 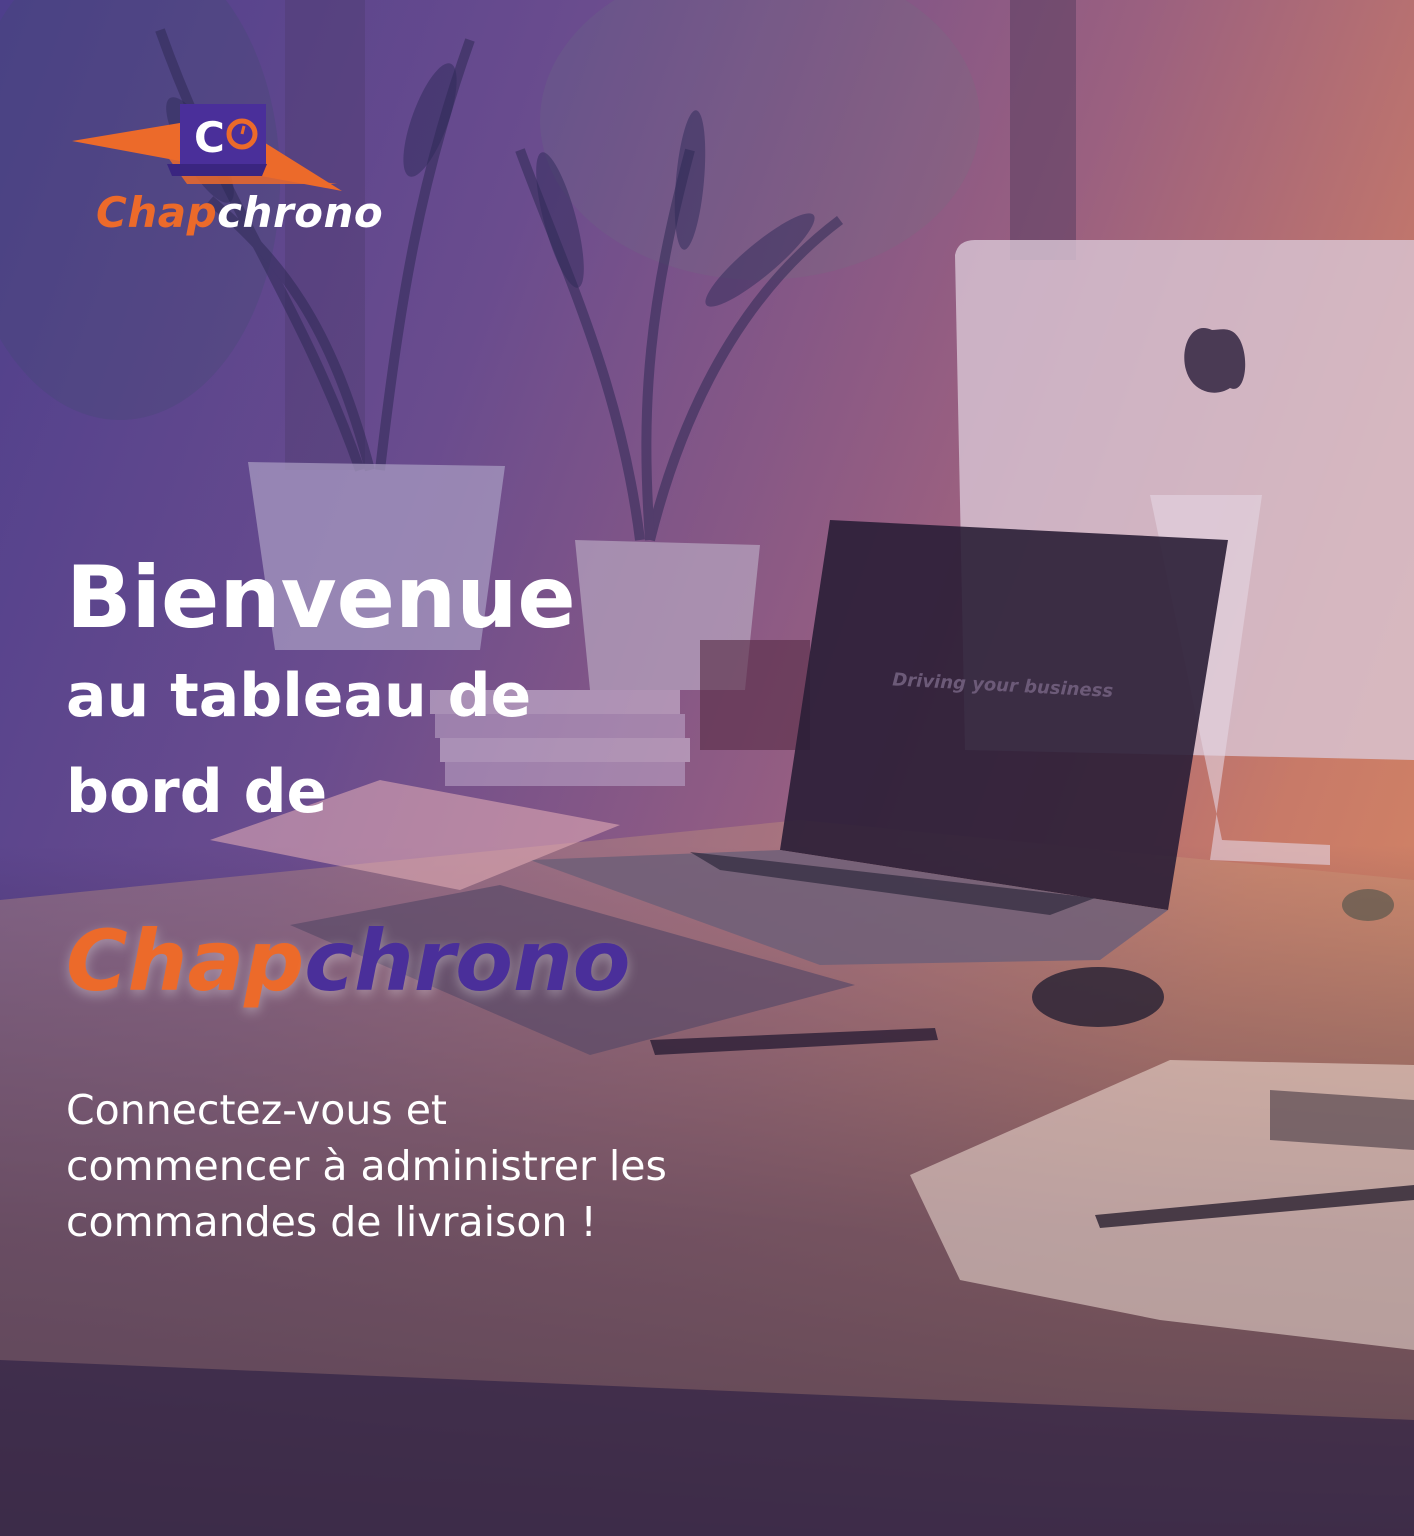 What do you see at coordinates (197, 792) in the screenshot?
I see `title-line-3: bord de` at bounding box center [197, 792].